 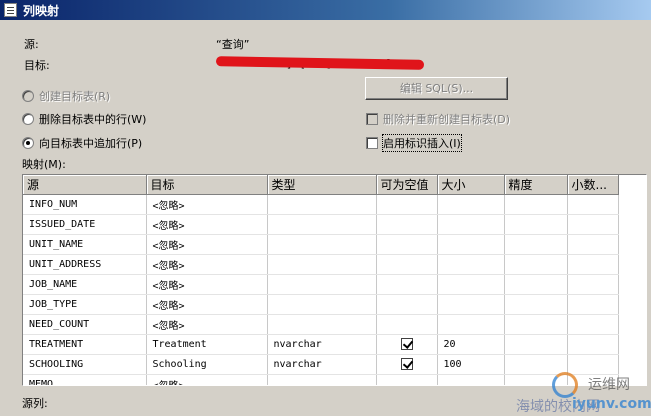 I want to click on table-row: INFO_NUM <忽略>, so click(x=321, y=204).